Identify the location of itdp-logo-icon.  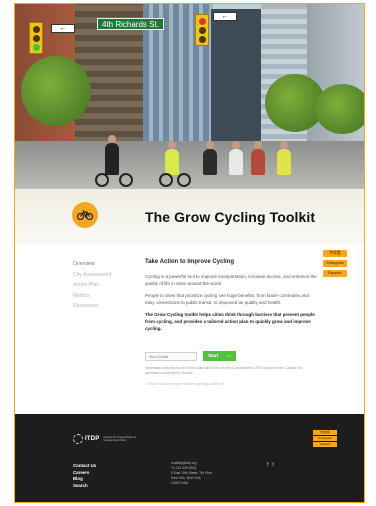
(78, 439).